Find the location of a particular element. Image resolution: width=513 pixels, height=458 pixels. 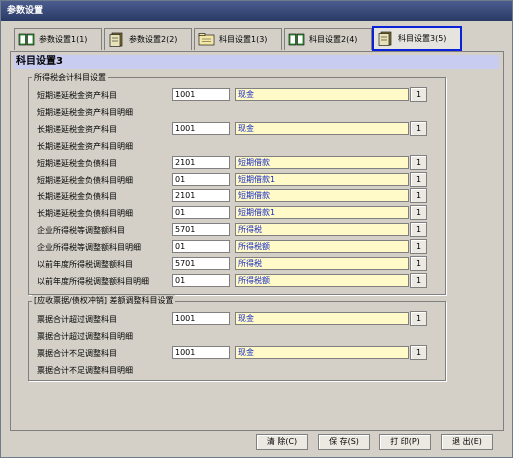

field-label: 长期递延税金负债科目 is located at coordinates (77, 197).